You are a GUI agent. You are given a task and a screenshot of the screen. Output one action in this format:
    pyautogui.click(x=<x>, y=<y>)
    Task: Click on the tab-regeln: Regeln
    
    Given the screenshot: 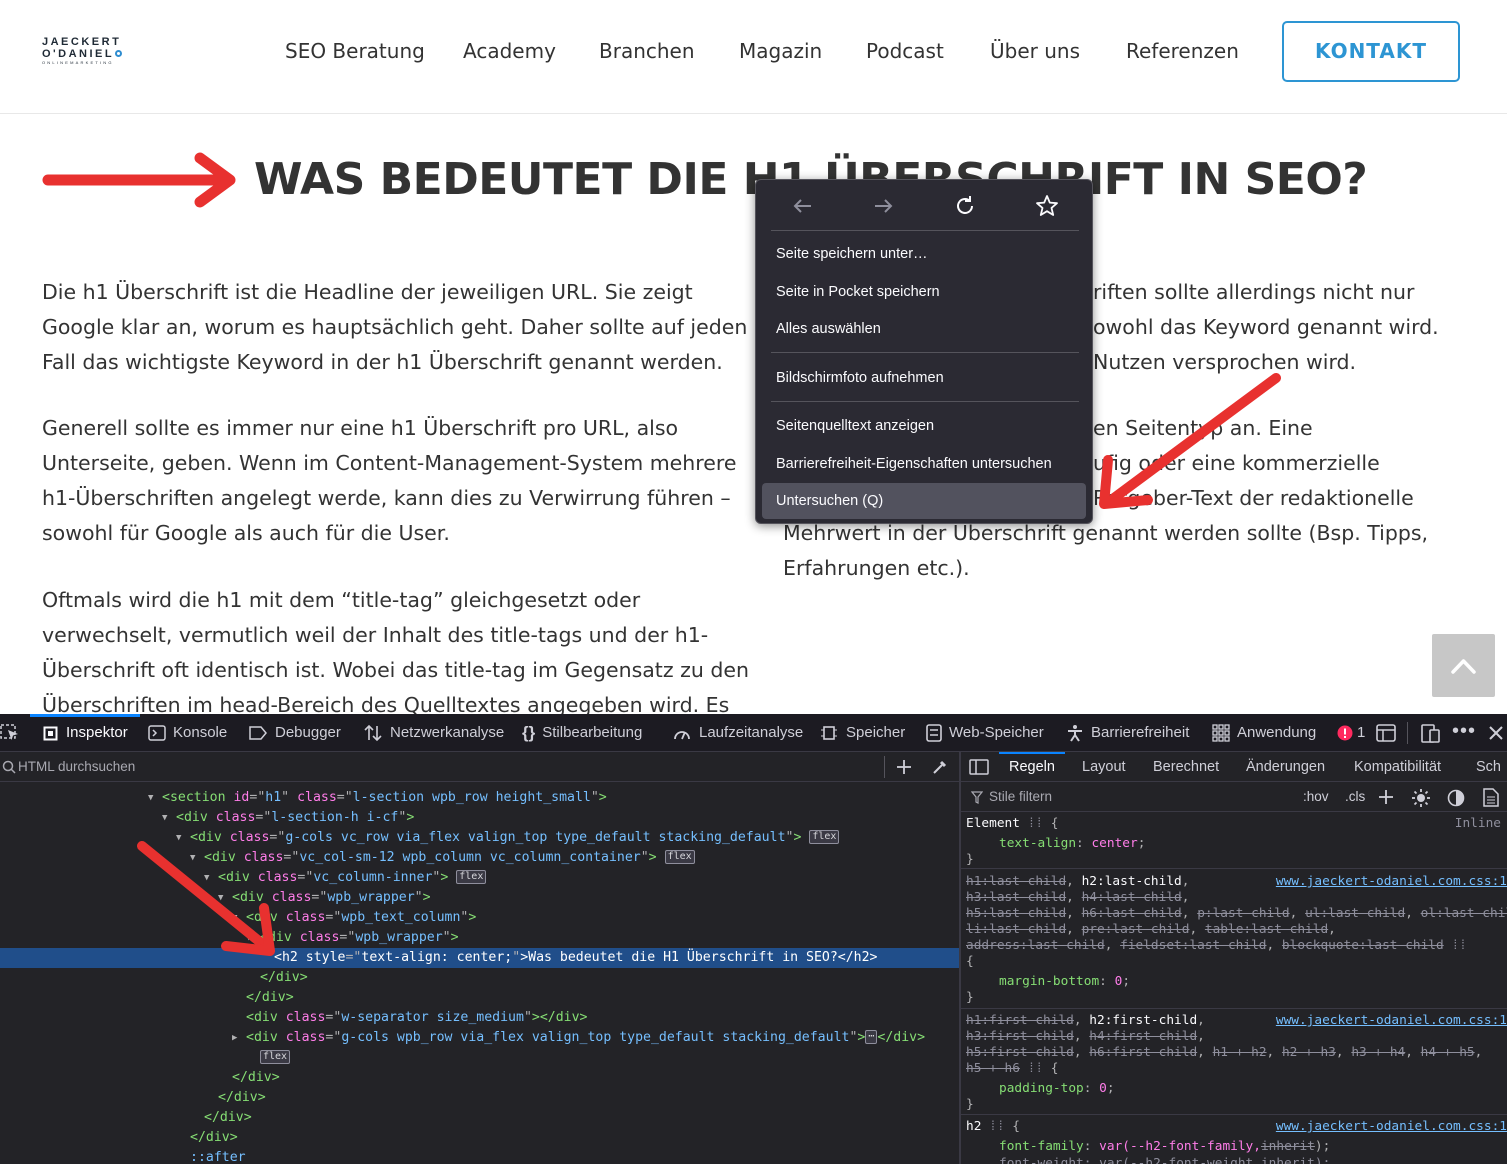 What is the action you would take?
    pyautogui.click(x=1032, y=767)
    